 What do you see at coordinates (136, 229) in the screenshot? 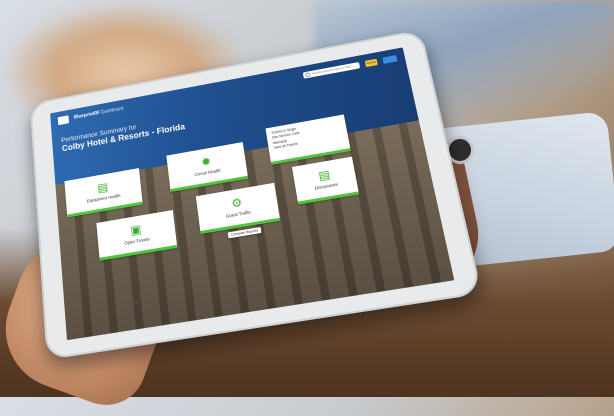
I see `ticket-icon: ▣` at bounding box center [136, 229].